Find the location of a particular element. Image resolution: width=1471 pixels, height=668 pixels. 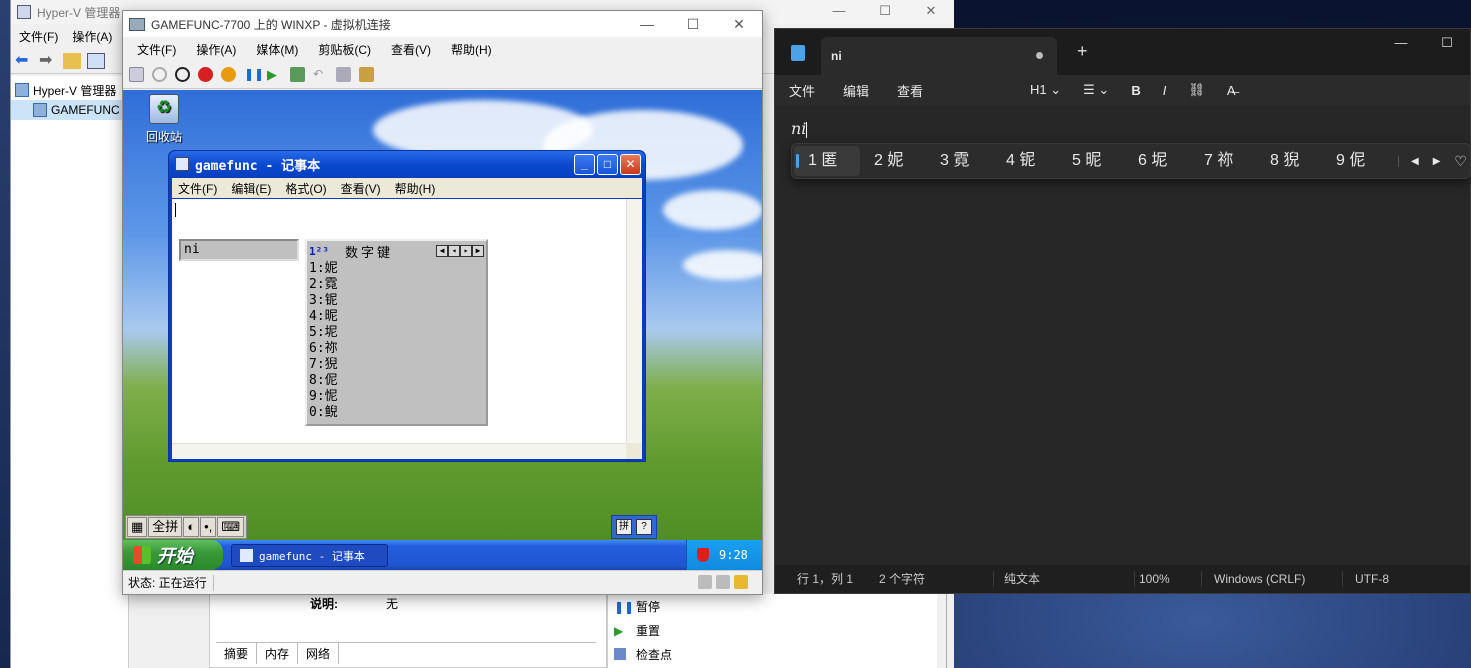

show-pane-icon is located at coordinates (96, 60).